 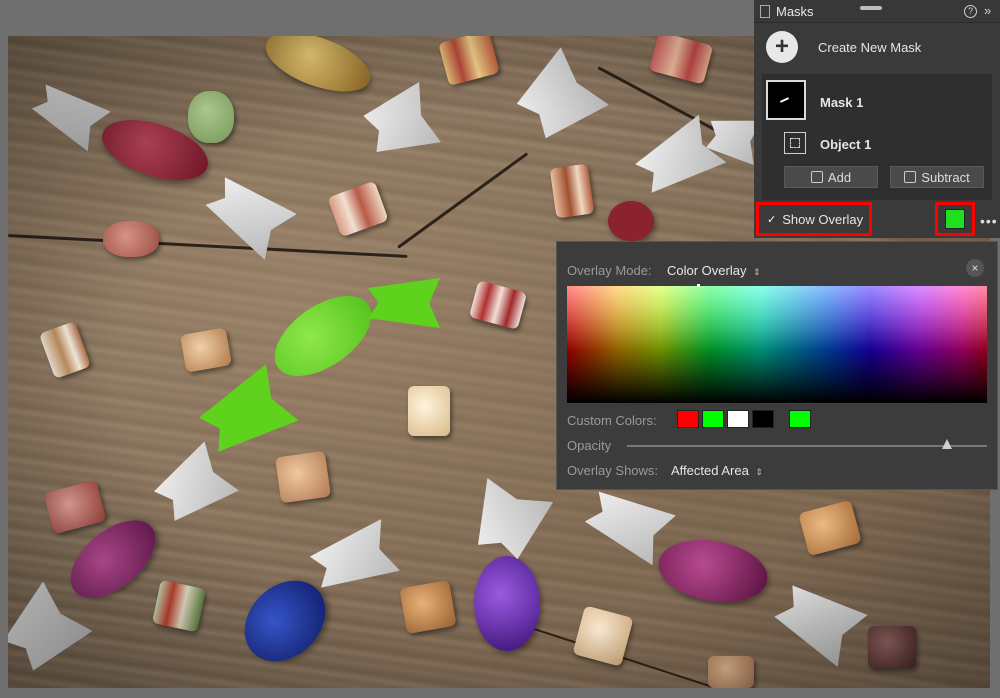 I want to click on selected-color-swatch, so click(x=800, y=419).